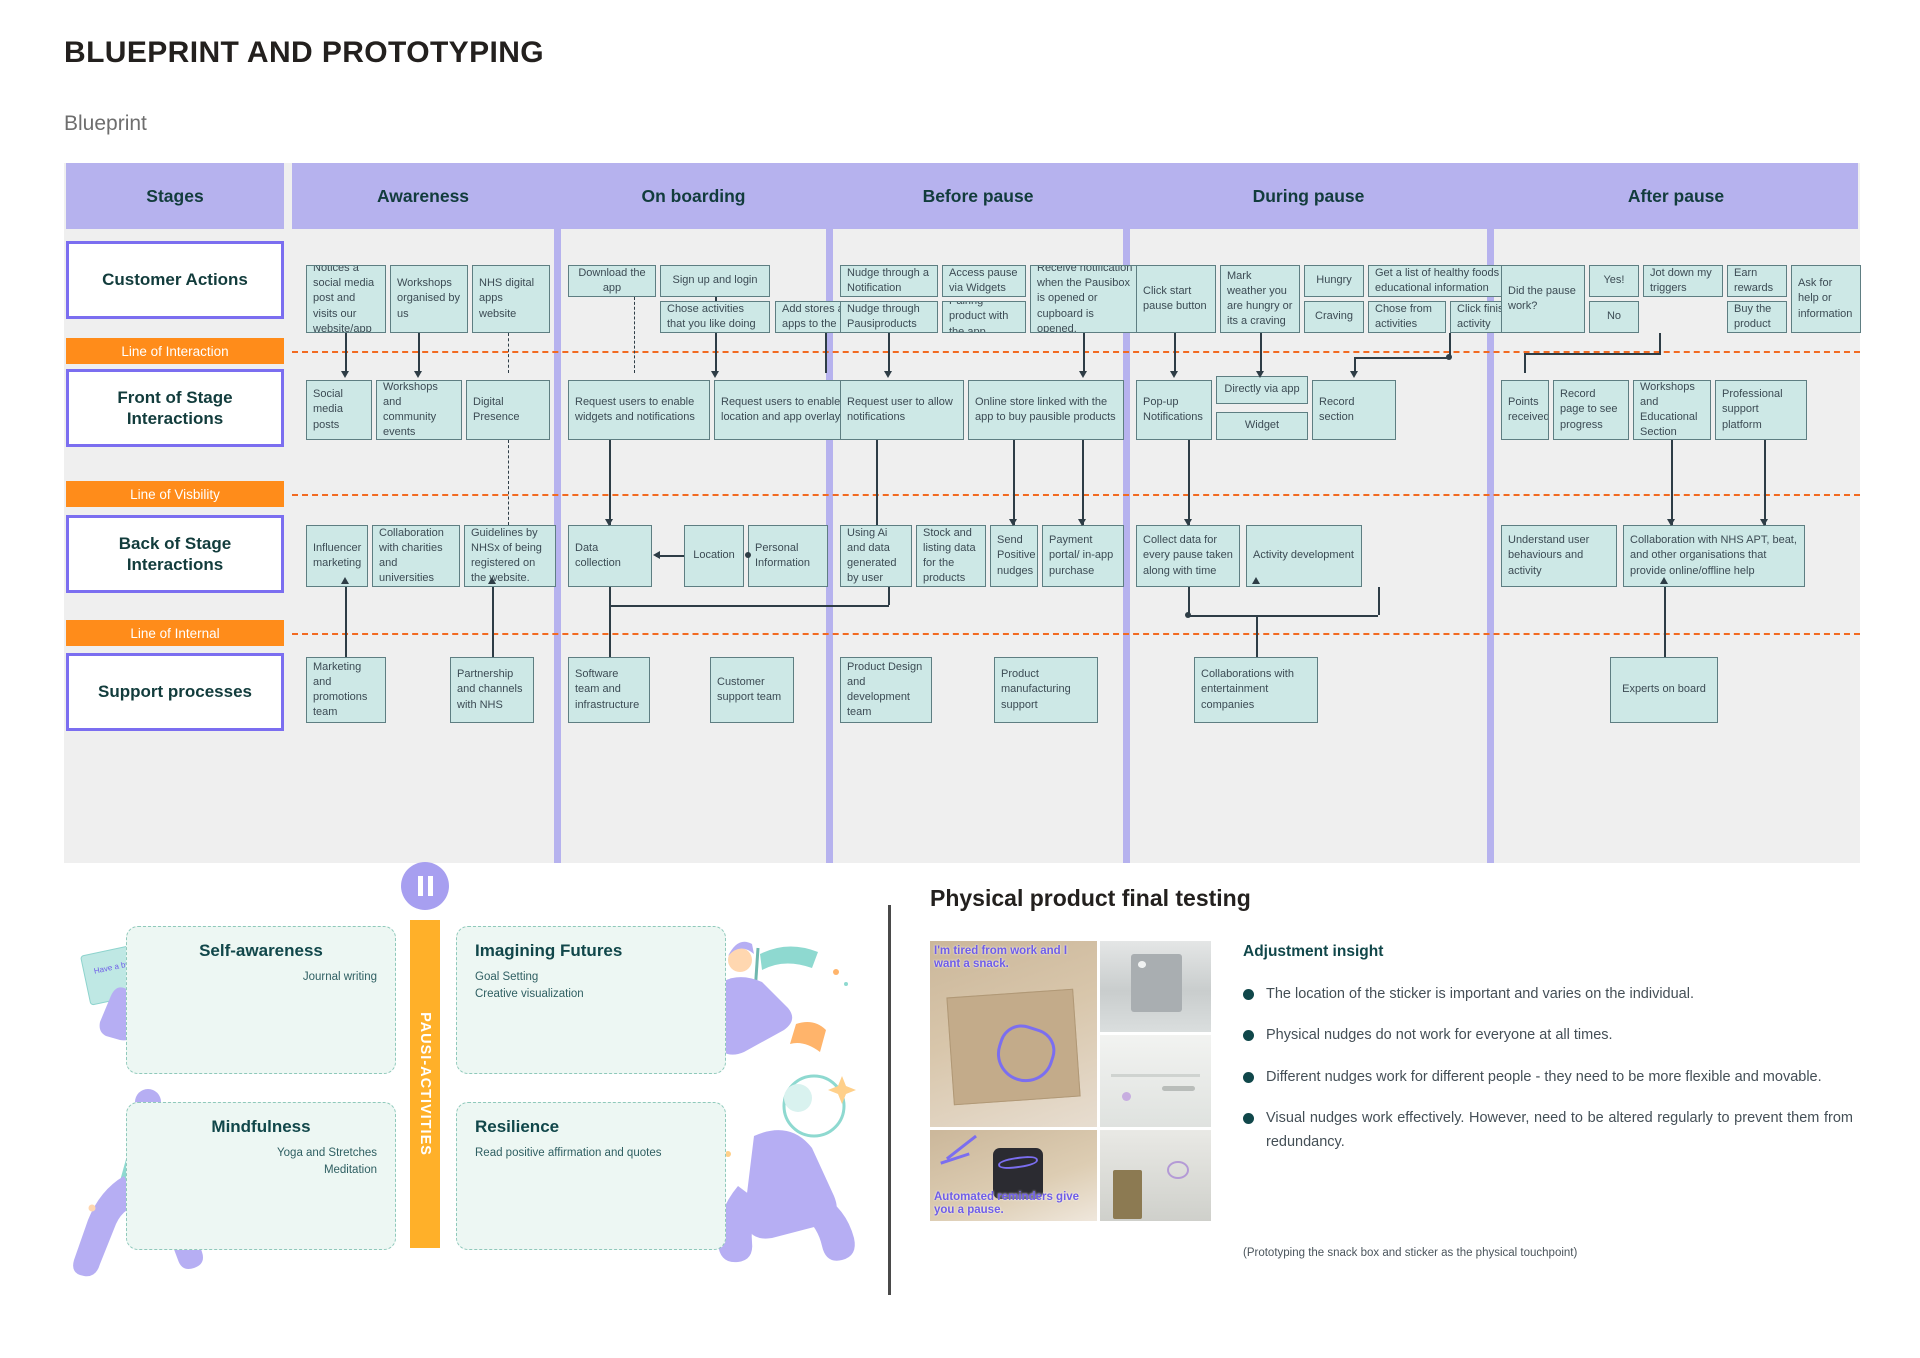 Image resolution: width=1920 pixels, height=1358 pixels. What do you see at coordinates (978, 196) in the screenshot?
I see `stage-header-before-pause: Before pause` at bounding box center [978, 196].